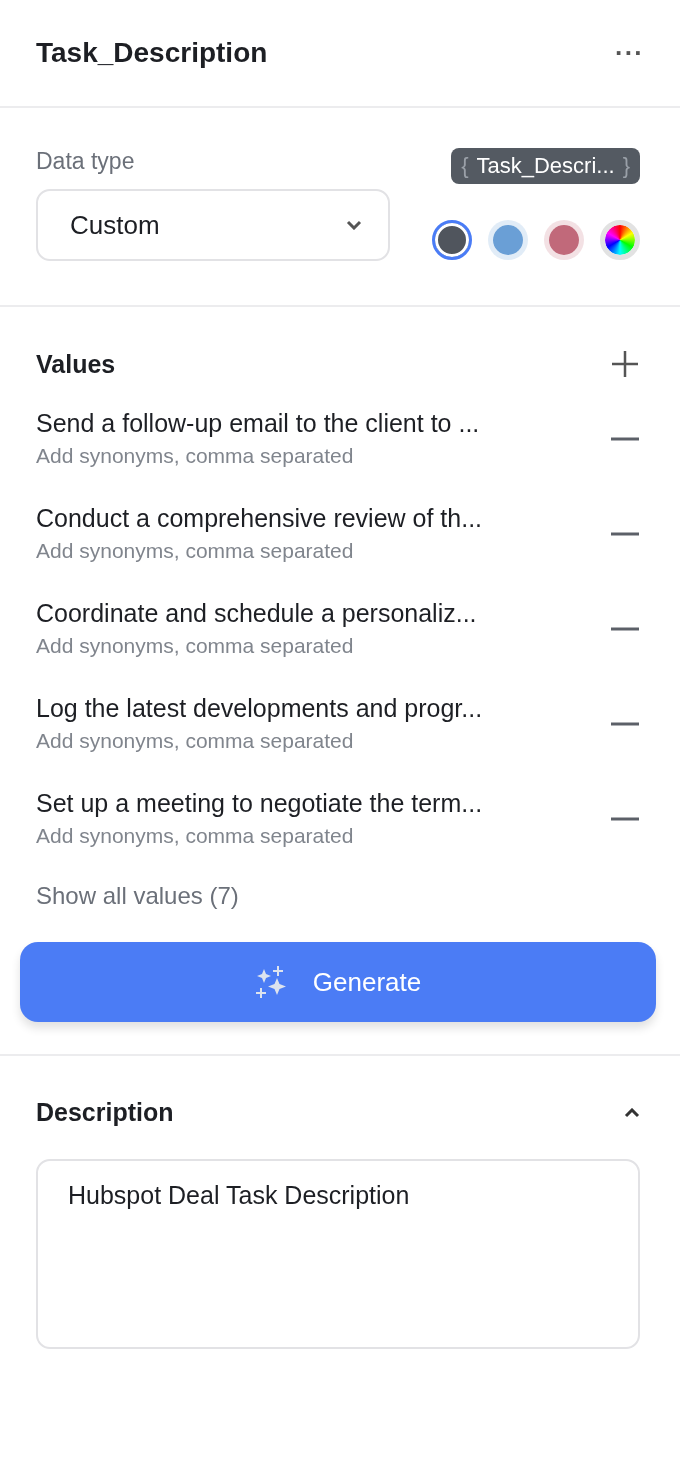  Describe the element at coordinates (86, 161) in the screenshot. I see `field-label: Data type` at that location.